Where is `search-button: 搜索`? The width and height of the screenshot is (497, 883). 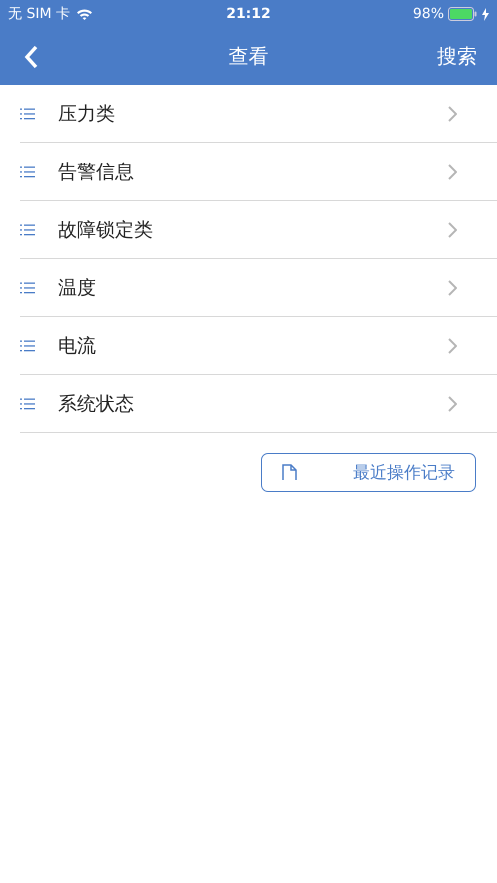 search-button: 搜索 is located at coordinates (457, 56).